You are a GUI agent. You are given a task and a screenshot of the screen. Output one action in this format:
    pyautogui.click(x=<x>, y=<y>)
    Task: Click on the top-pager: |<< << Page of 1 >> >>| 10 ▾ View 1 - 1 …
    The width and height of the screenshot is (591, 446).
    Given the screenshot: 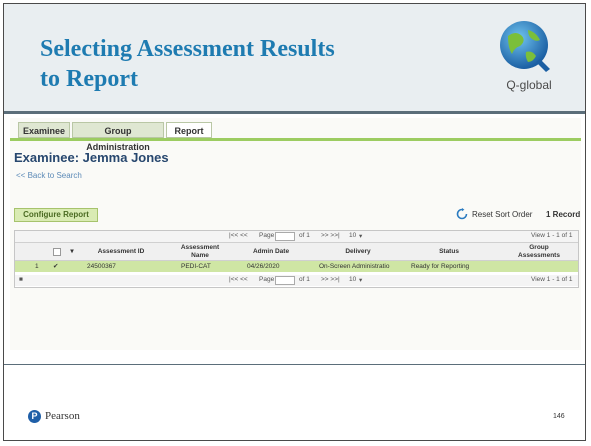 What is the action you would take?
    pyautogui.click(x=296, y=236)
    